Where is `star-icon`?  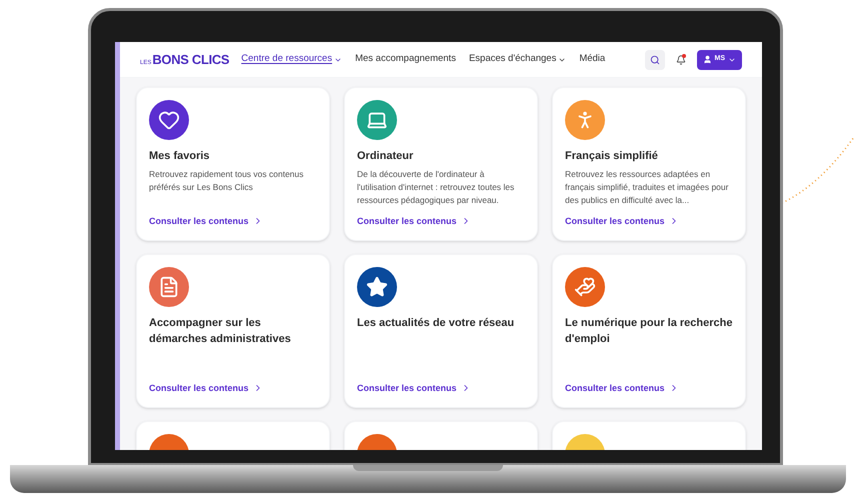
star-icon is located at coordinates (377, 287).